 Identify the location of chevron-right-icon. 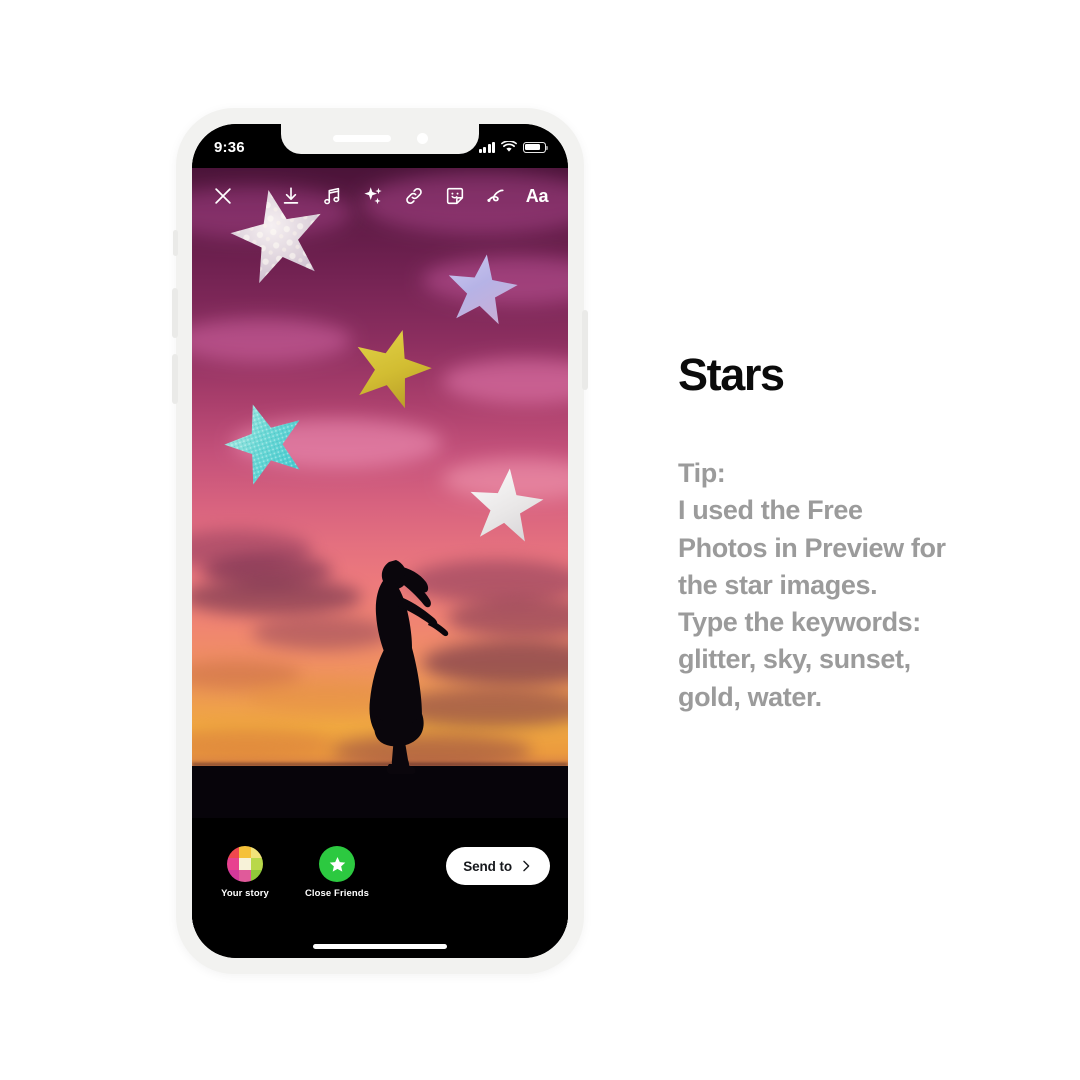
(526, 866).